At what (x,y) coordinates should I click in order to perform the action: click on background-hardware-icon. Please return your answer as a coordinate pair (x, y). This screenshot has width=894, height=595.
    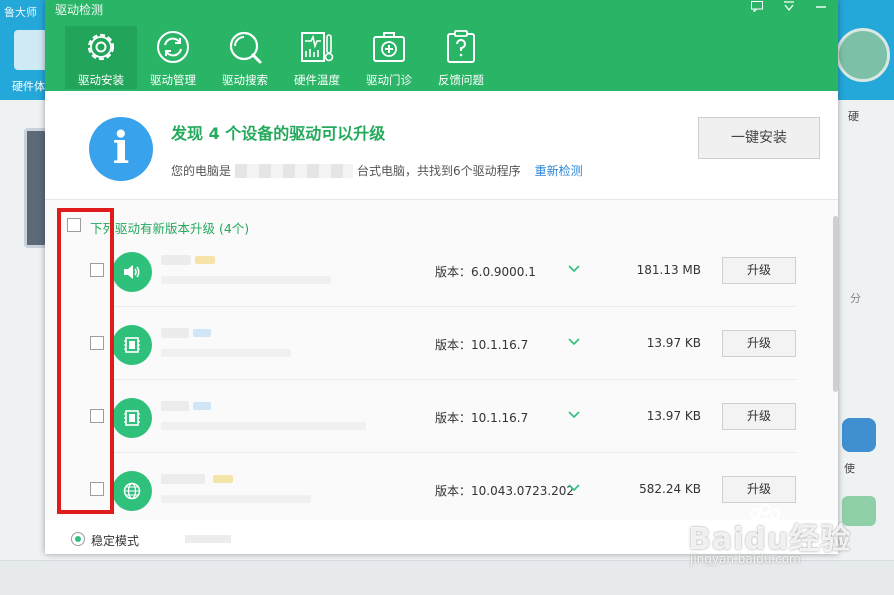
    Looking at the image, I should click on (31, 50).